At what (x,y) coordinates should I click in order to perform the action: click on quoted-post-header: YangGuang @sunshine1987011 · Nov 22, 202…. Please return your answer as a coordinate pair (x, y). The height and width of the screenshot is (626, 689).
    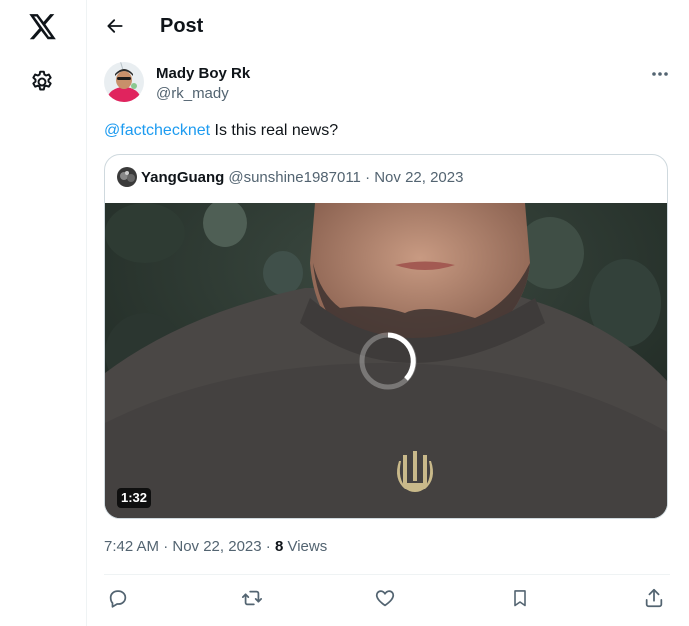
    Looking at the image, I should click on (290, 177).